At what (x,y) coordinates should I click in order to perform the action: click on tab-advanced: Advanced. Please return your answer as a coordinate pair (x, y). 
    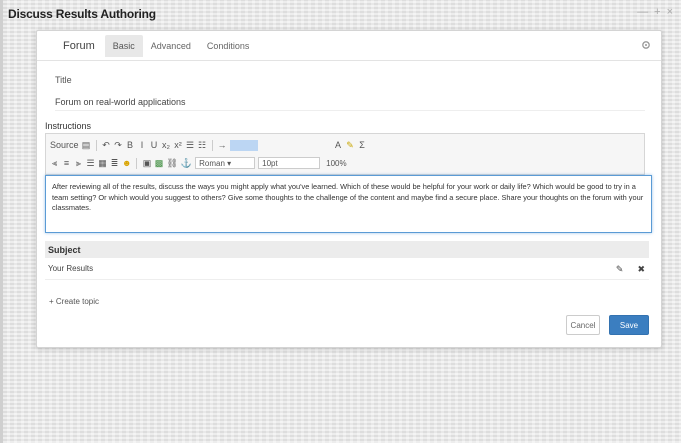
    Looking at the image, I should click on (171, 46).